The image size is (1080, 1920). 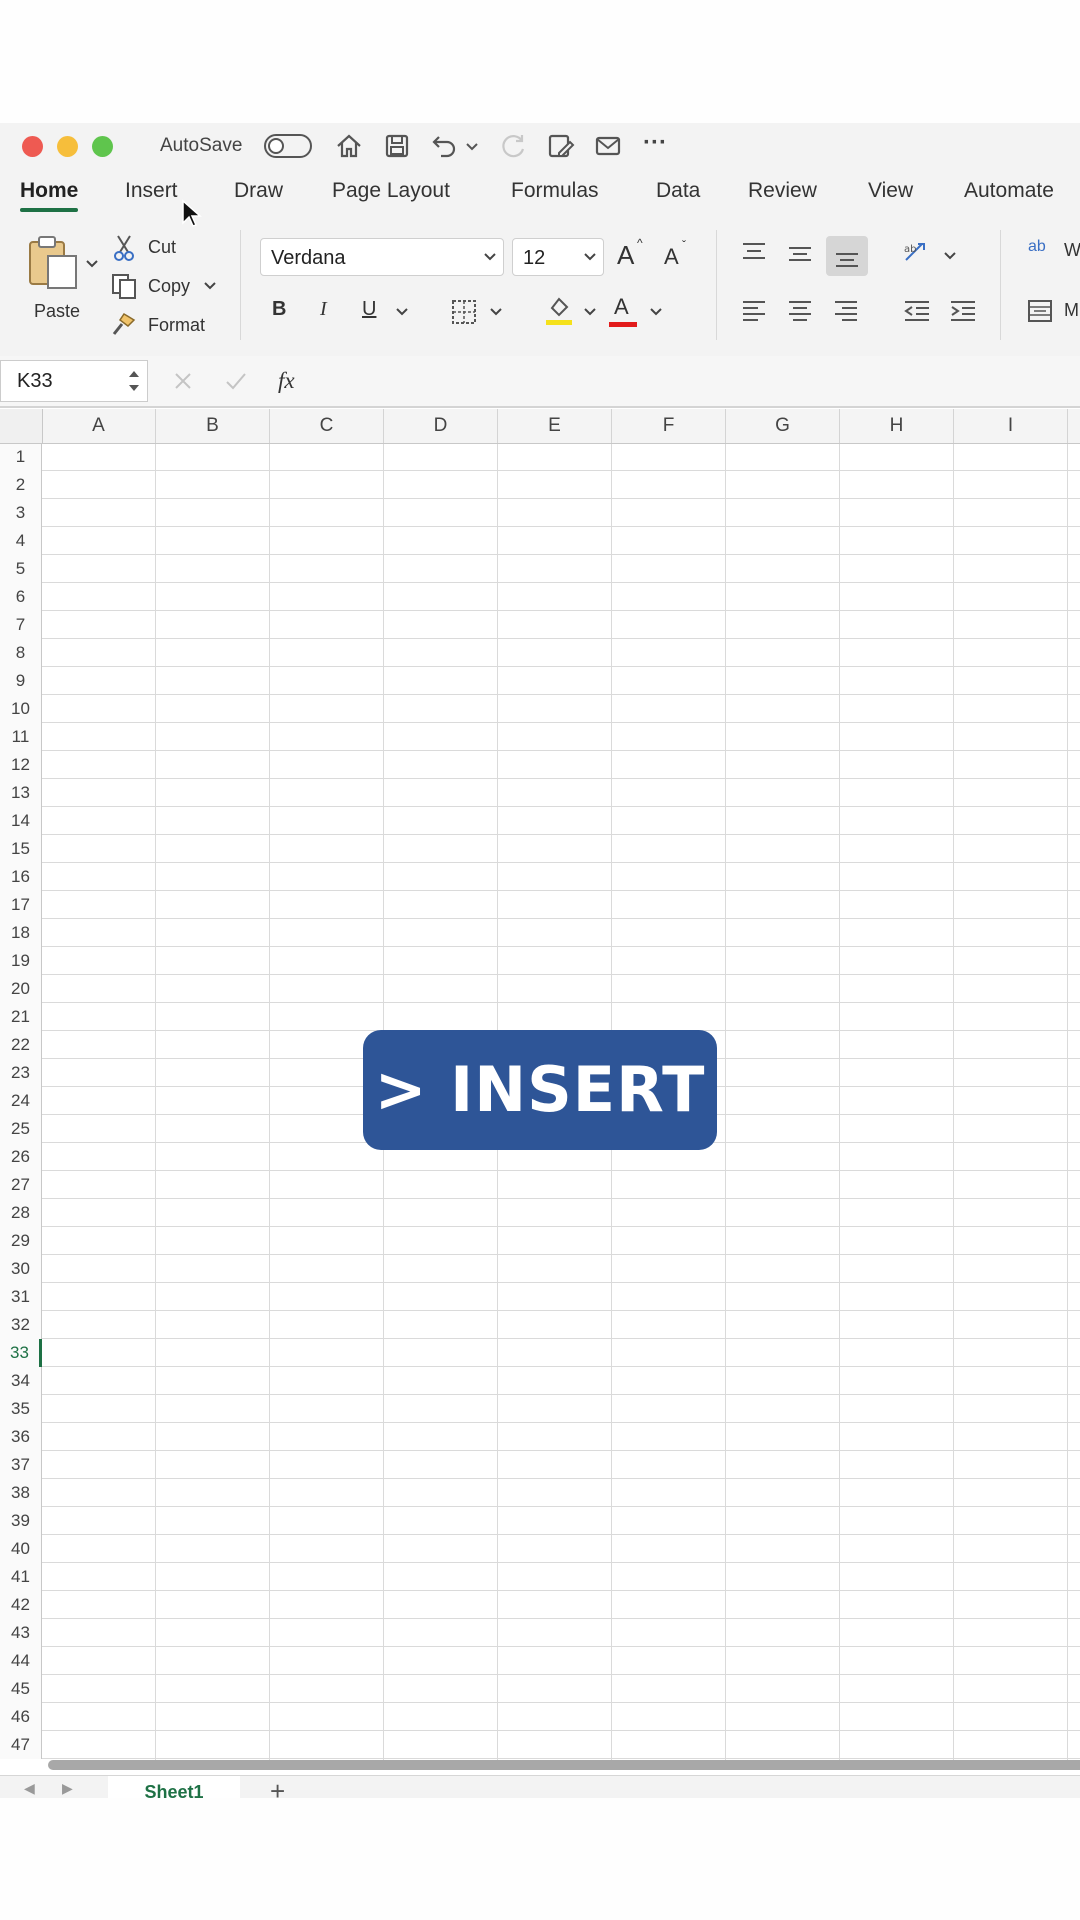 What do you see at coordinates (21, 597) in the screenshot?
I see `row-header: 6` at bounding box center [21, 597].